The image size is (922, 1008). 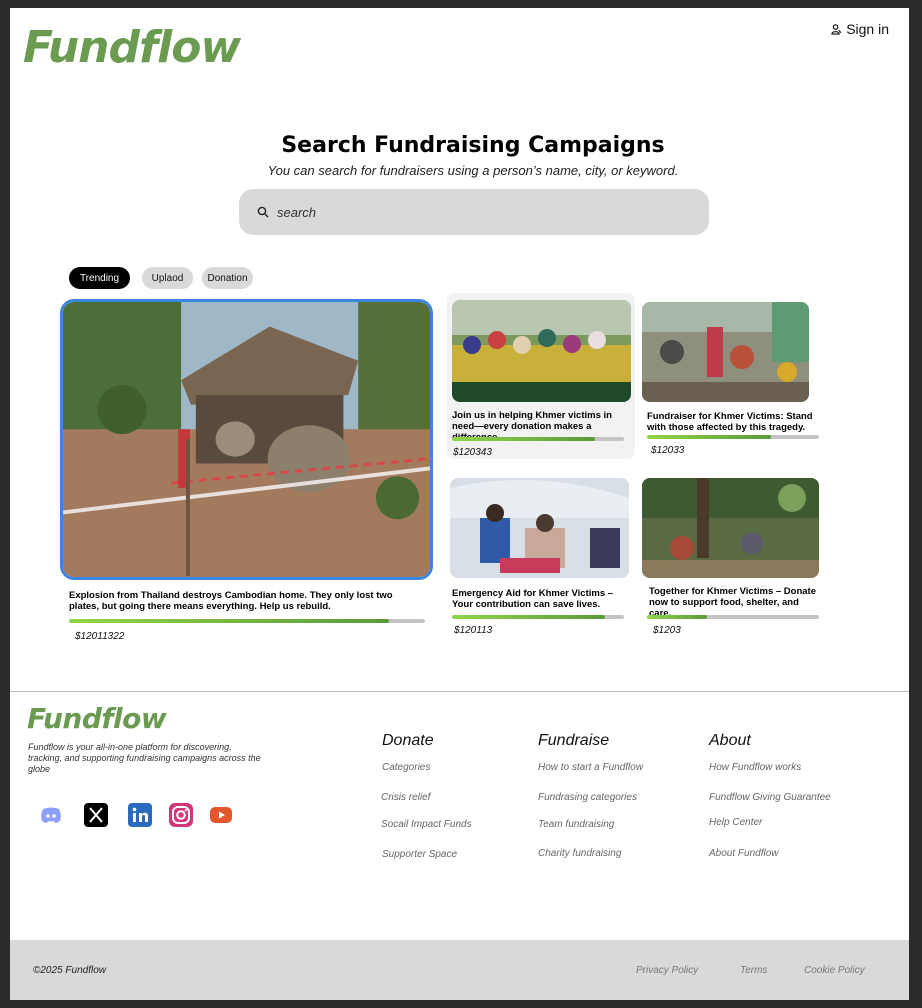 What do you see at coordinates (744, 853) in the screenshot?
I see `footer-link: About Fundflow` at bounding box center [744, 853].